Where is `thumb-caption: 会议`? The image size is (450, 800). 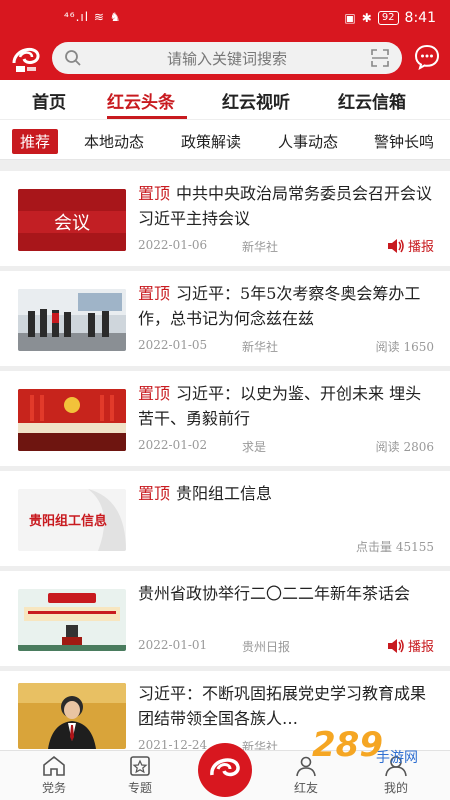 thumb-caption: 会议 is located at coordinates (72, 223).